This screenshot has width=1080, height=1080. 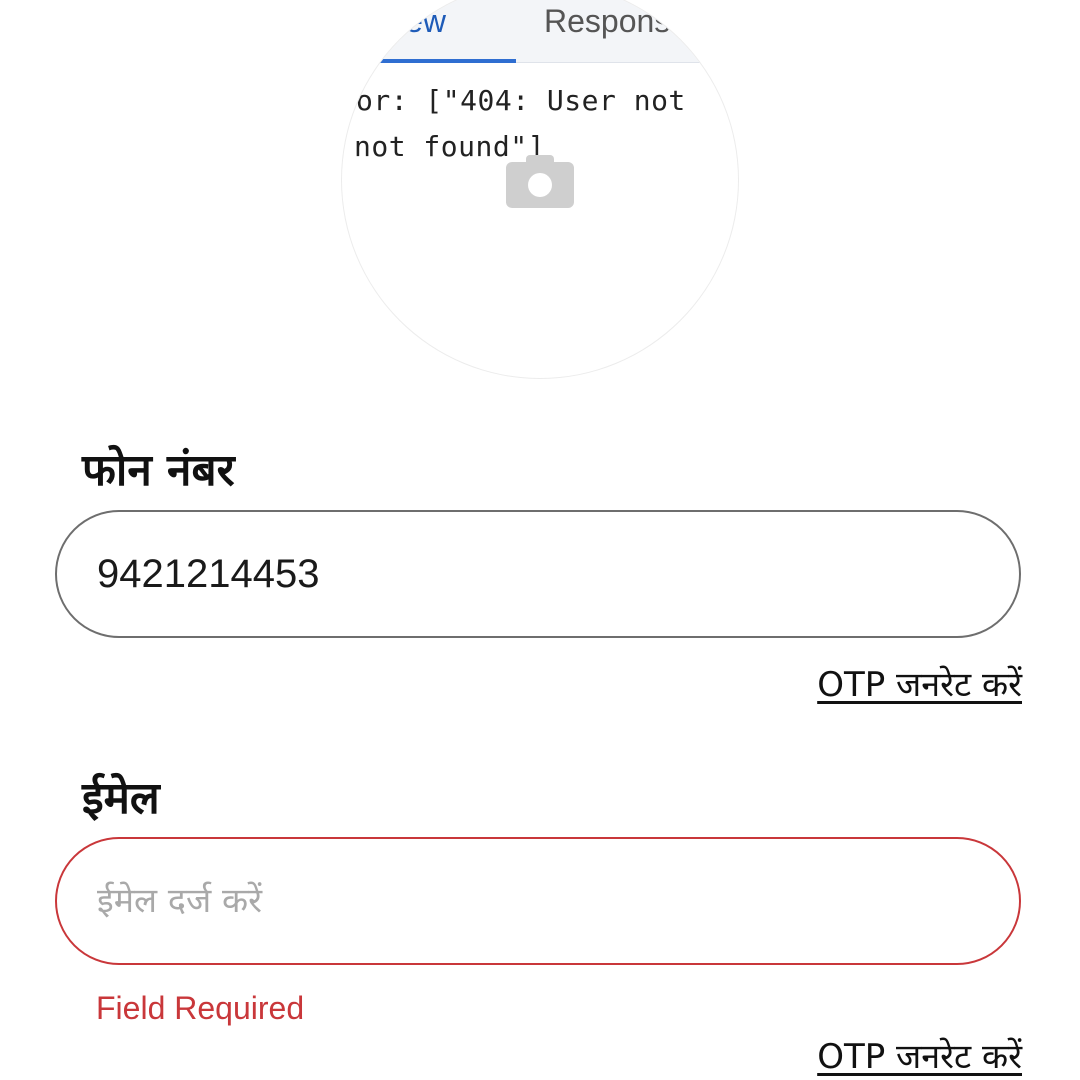 What do you see at coordinates (200, 1008) in the screenshot?
I see `email-error-message: Field Required` at bounding box center [200, 1008].